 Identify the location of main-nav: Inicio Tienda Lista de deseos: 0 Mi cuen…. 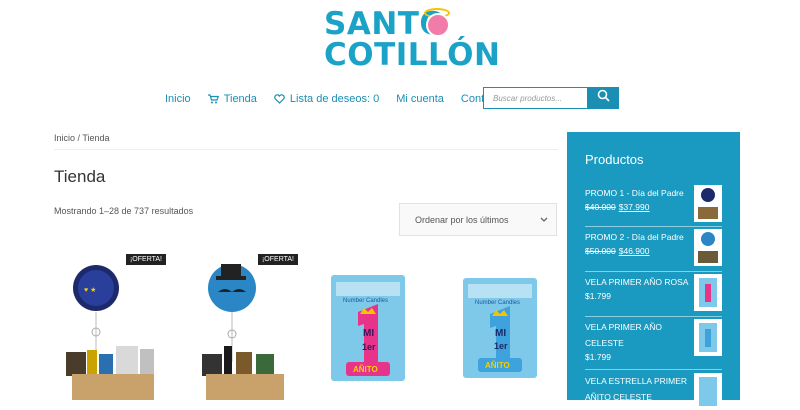
(343, 99).